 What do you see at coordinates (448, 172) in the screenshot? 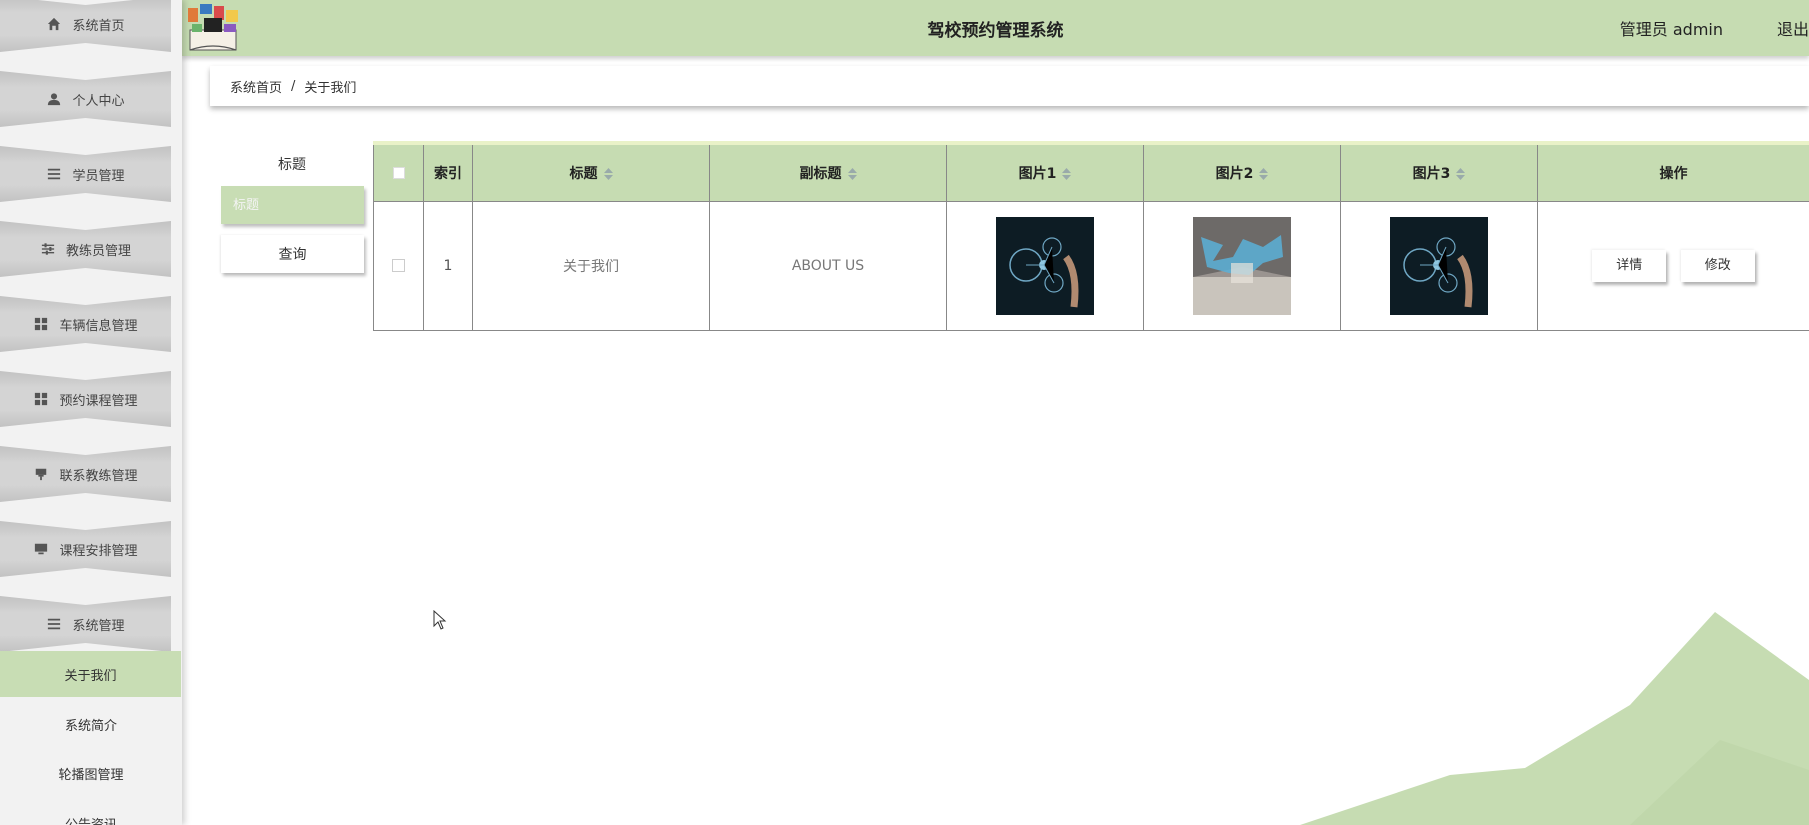
I see `column-header-index: 索引` at bounding box center [448, 172].